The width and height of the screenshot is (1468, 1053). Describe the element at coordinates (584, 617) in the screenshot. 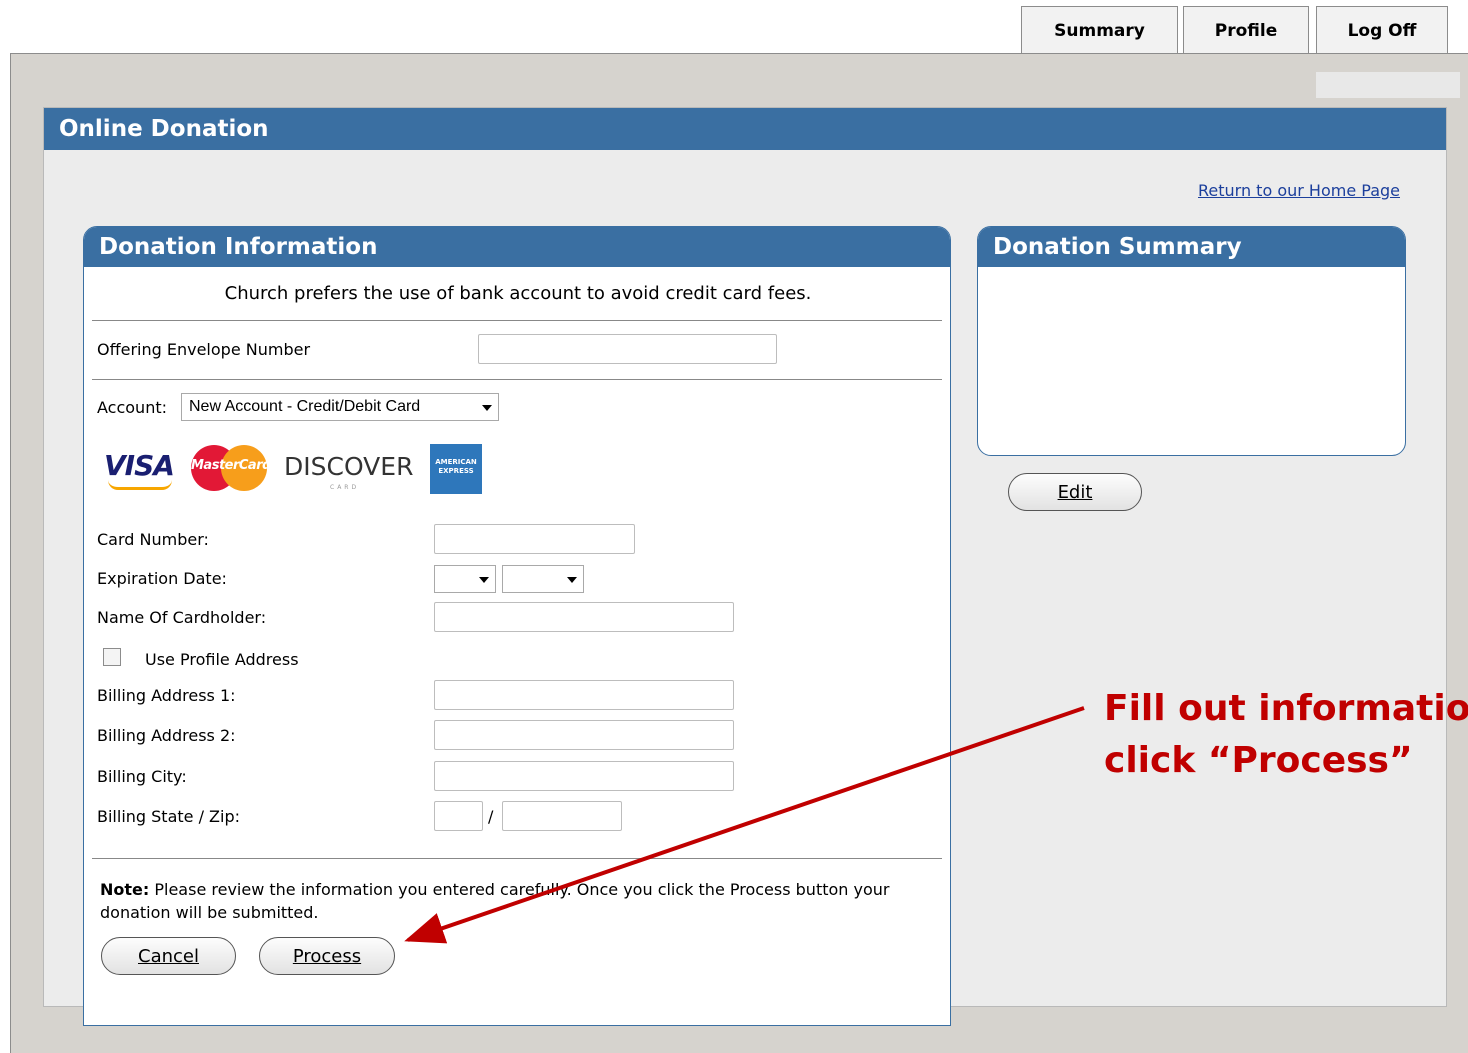

I see `cardholder-name-input` at that location.